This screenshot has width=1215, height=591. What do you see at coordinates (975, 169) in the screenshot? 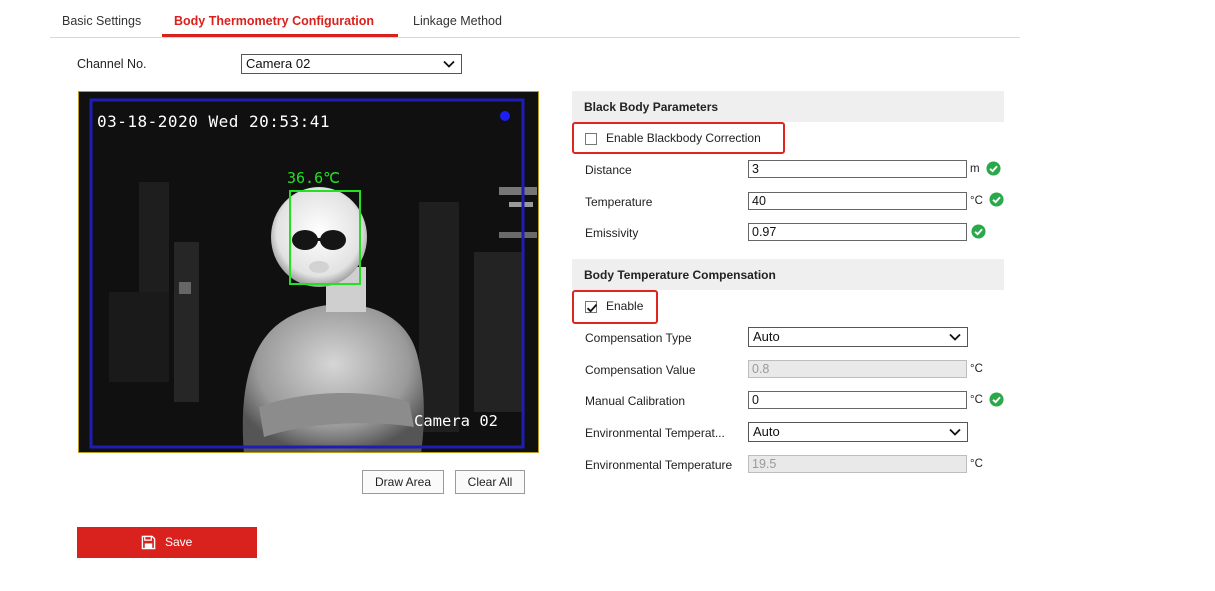
I see `distance-unit: m` at bounding box center [975, 169].